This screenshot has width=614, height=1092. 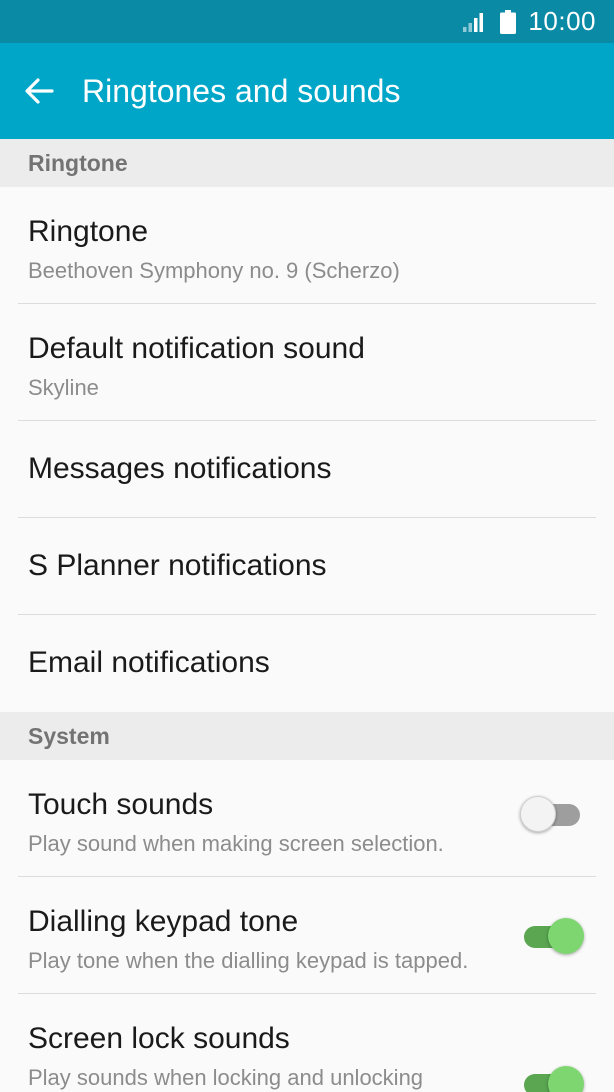 I want to click on touch-sounds-toggle, so click(x=552, y=814).